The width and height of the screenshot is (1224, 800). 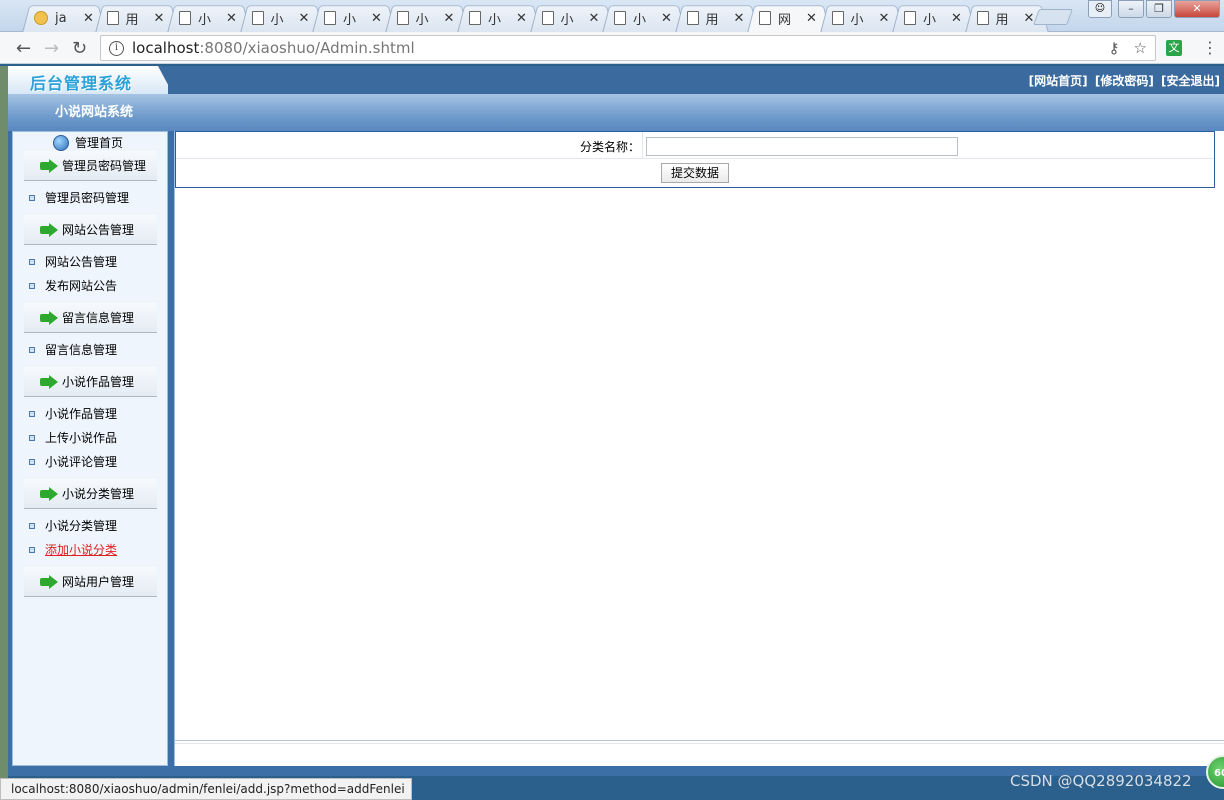 I want to click on sidebar-item: 小说作品管理, so click(x=73, y=413).